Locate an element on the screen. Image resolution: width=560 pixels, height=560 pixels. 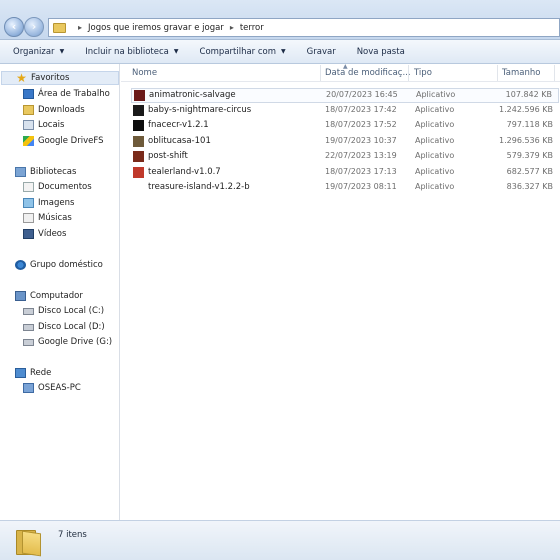
sidebar-item-computer: Computador is located at coordinates (49, 296).